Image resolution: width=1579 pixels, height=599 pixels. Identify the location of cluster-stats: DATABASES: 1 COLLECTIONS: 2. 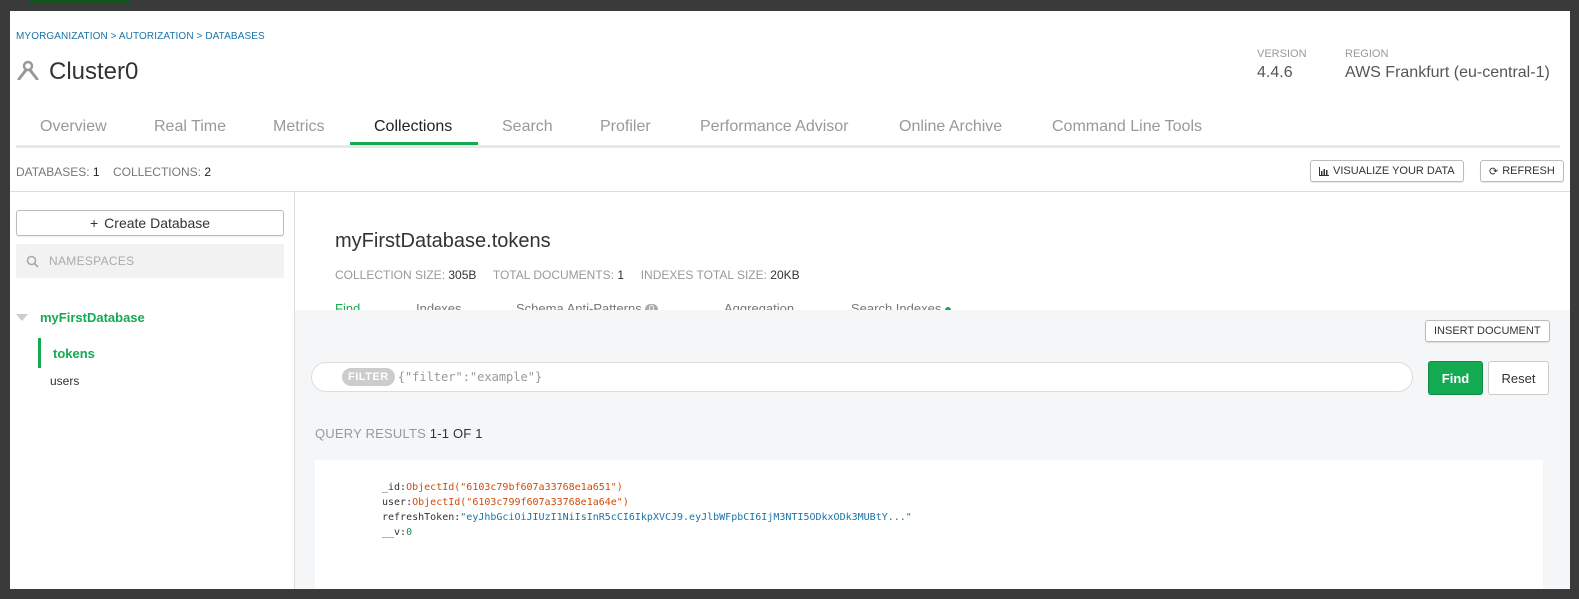
(113, 172).